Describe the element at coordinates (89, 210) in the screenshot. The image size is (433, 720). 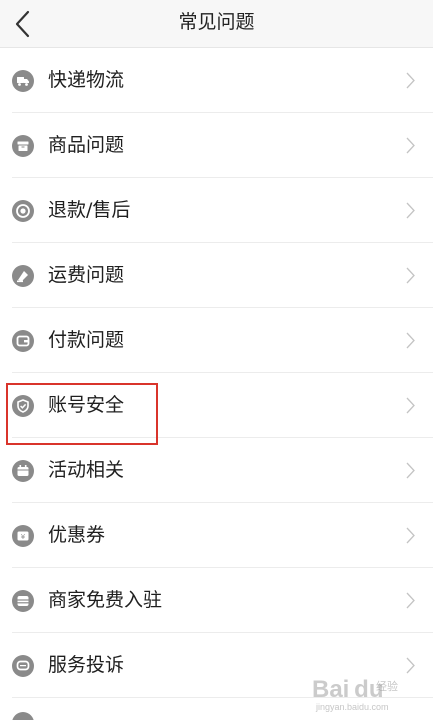
I see `list-item-label: 退款/售后` at that location.